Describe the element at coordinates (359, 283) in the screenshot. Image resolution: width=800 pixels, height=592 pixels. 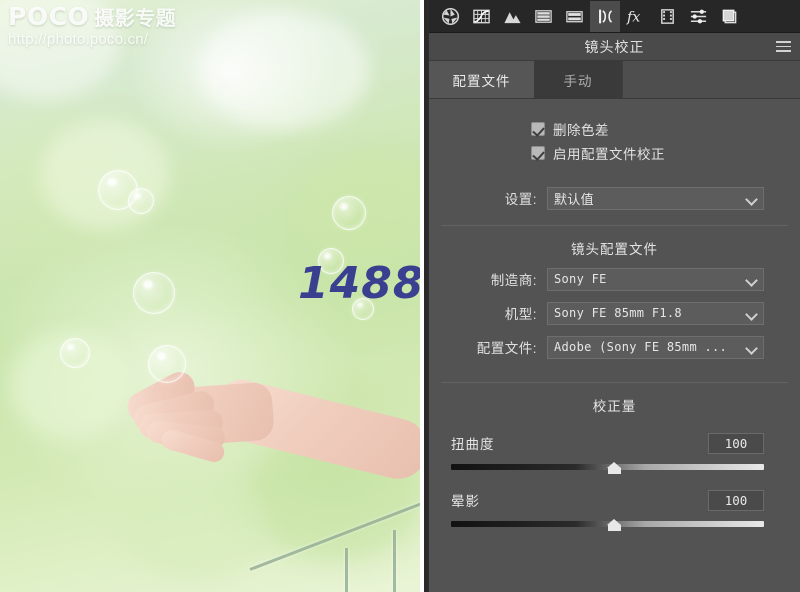
I see `overlay-number: 148891` at that location.